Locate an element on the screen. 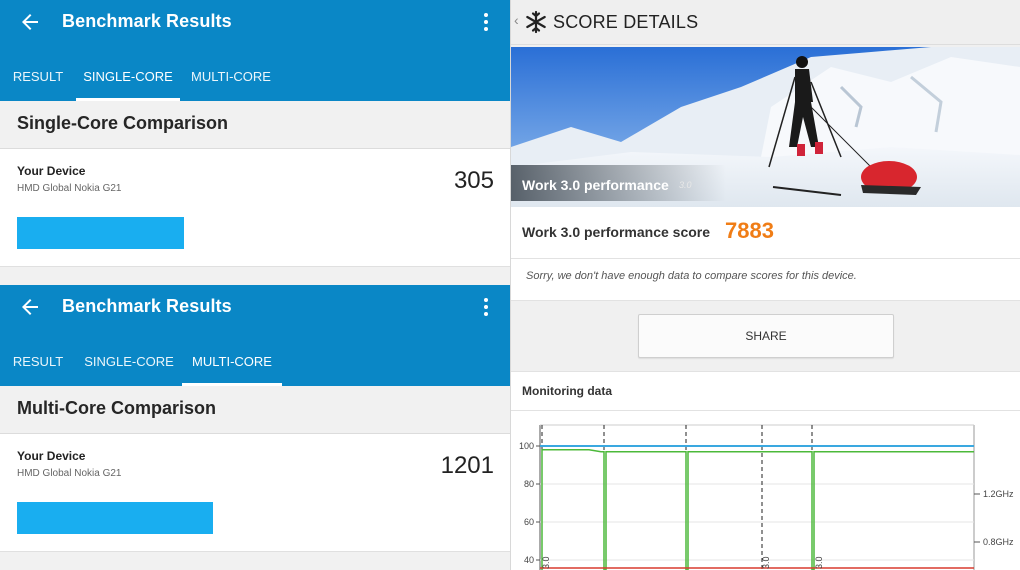  page-title: SCORE DETAILS is located at coordinates (626, 22).